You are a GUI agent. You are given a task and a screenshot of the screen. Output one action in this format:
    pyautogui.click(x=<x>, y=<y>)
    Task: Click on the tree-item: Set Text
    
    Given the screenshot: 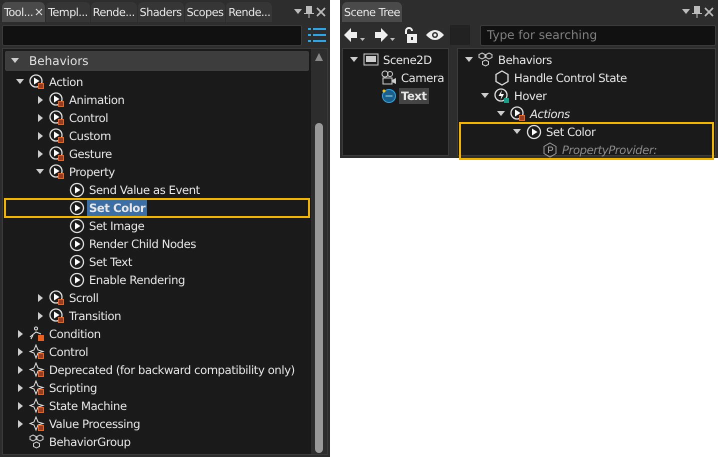 What is the action you would take?
    pyautogui.click(x=110, y=262)
    